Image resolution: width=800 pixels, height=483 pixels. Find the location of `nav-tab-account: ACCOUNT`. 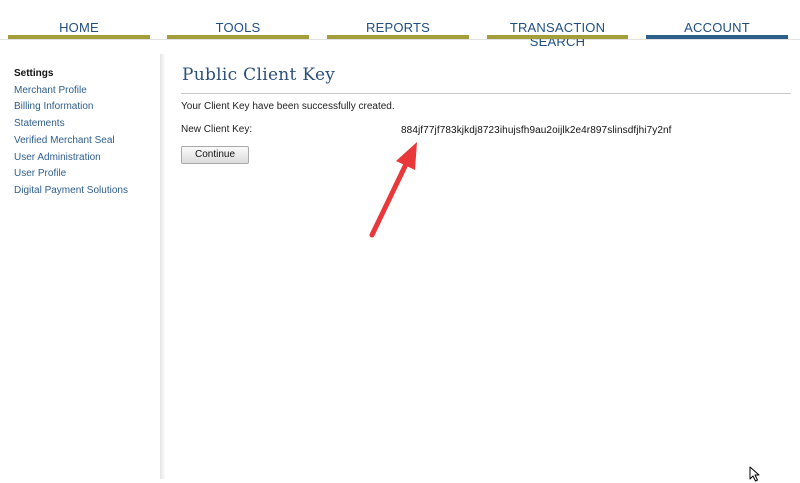

nav-tab-account: ACCOUNT is located at coordinates (717, 20).